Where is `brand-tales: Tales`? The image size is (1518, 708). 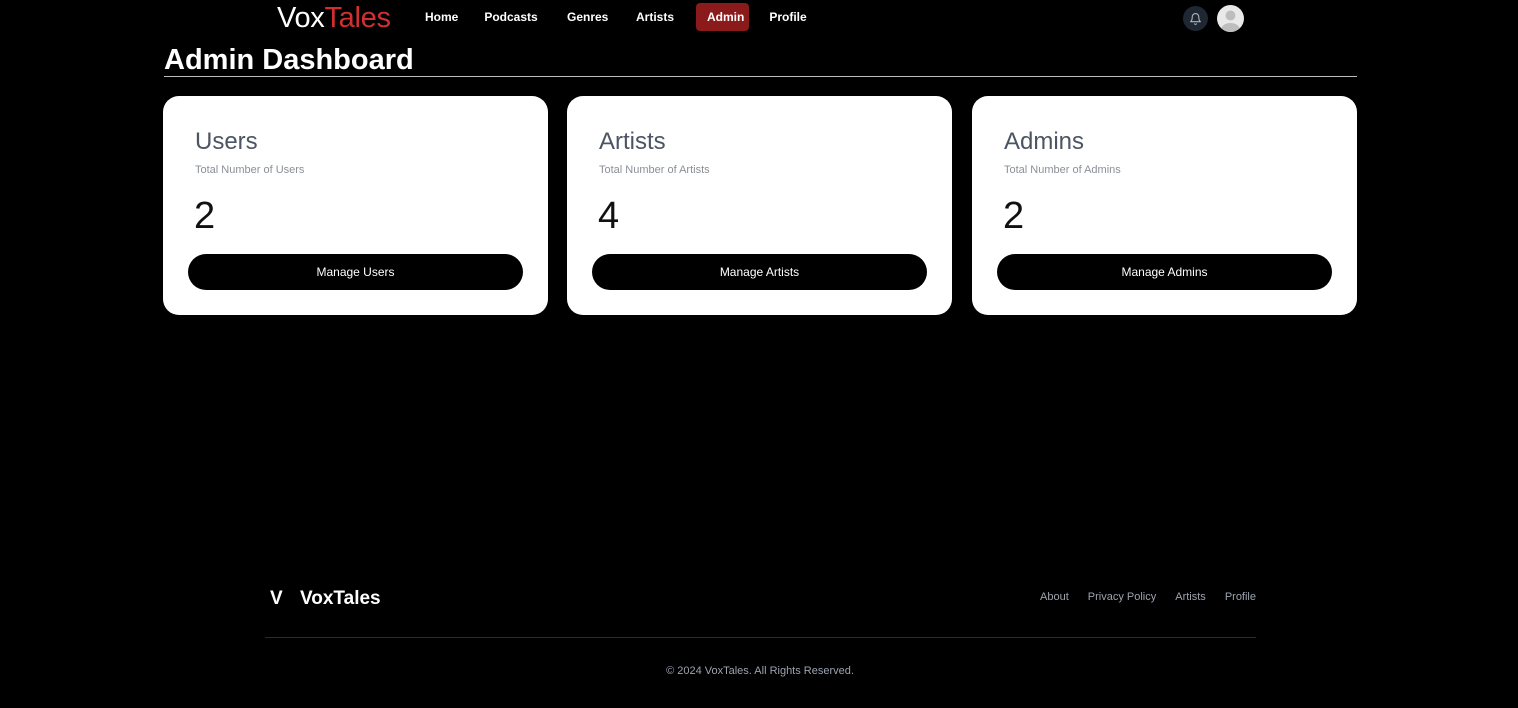
brand-tales: Tales is located at coordinates (357, 18).